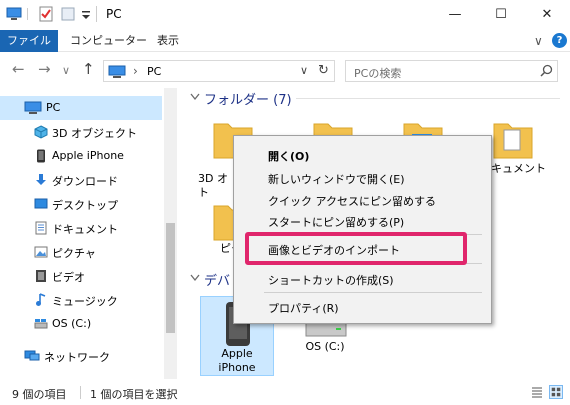 The image size is (570, 405). I want to click on devices-section-header: デバ, so click(217, 279).